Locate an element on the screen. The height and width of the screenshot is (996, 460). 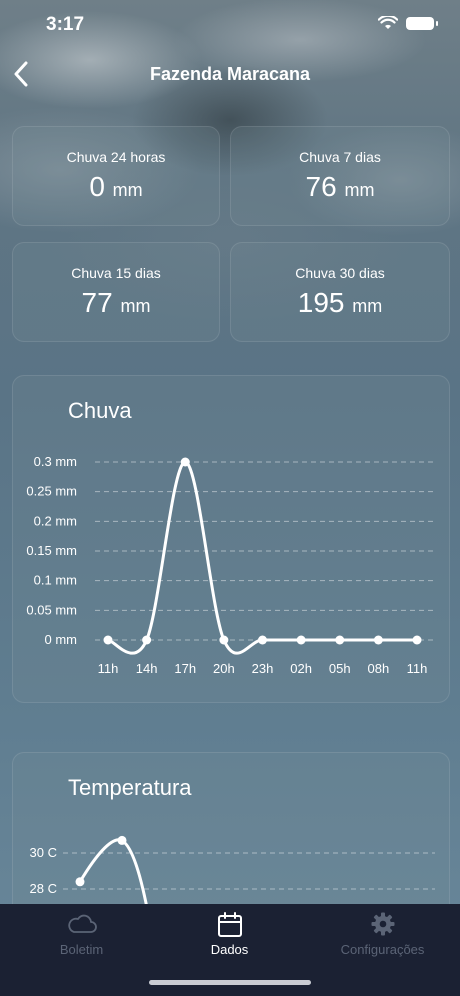
tab-dados: Dados is located at coordinates (229, 934).